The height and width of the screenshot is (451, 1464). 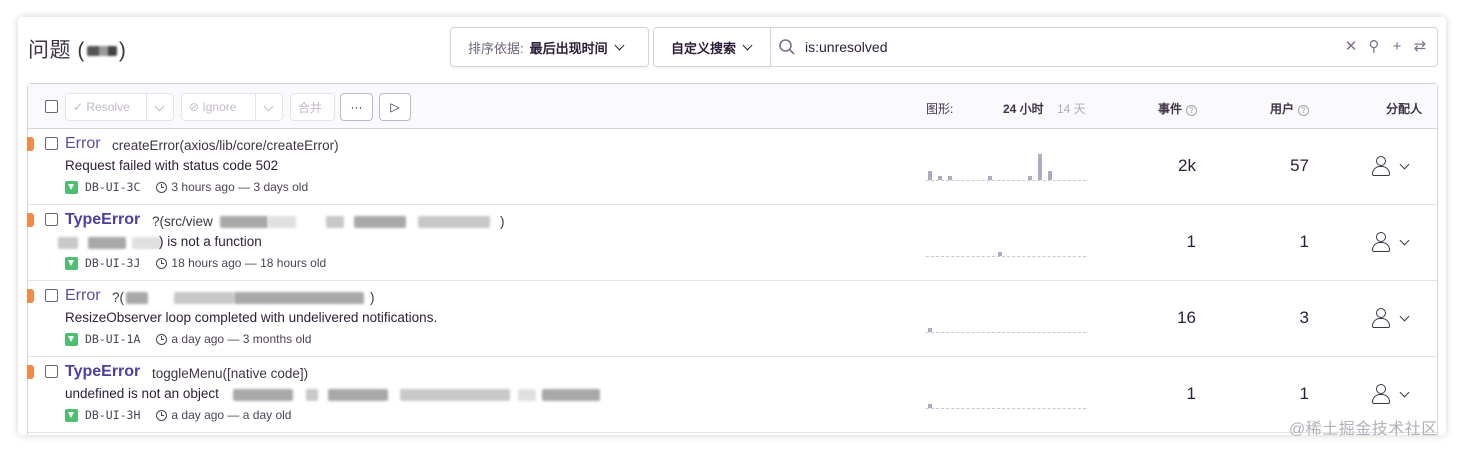 What do you see at coordinates (142, 393) in the screenshot?
I see `issue-message: undefined is not an object` at bounding box center [142, 393].